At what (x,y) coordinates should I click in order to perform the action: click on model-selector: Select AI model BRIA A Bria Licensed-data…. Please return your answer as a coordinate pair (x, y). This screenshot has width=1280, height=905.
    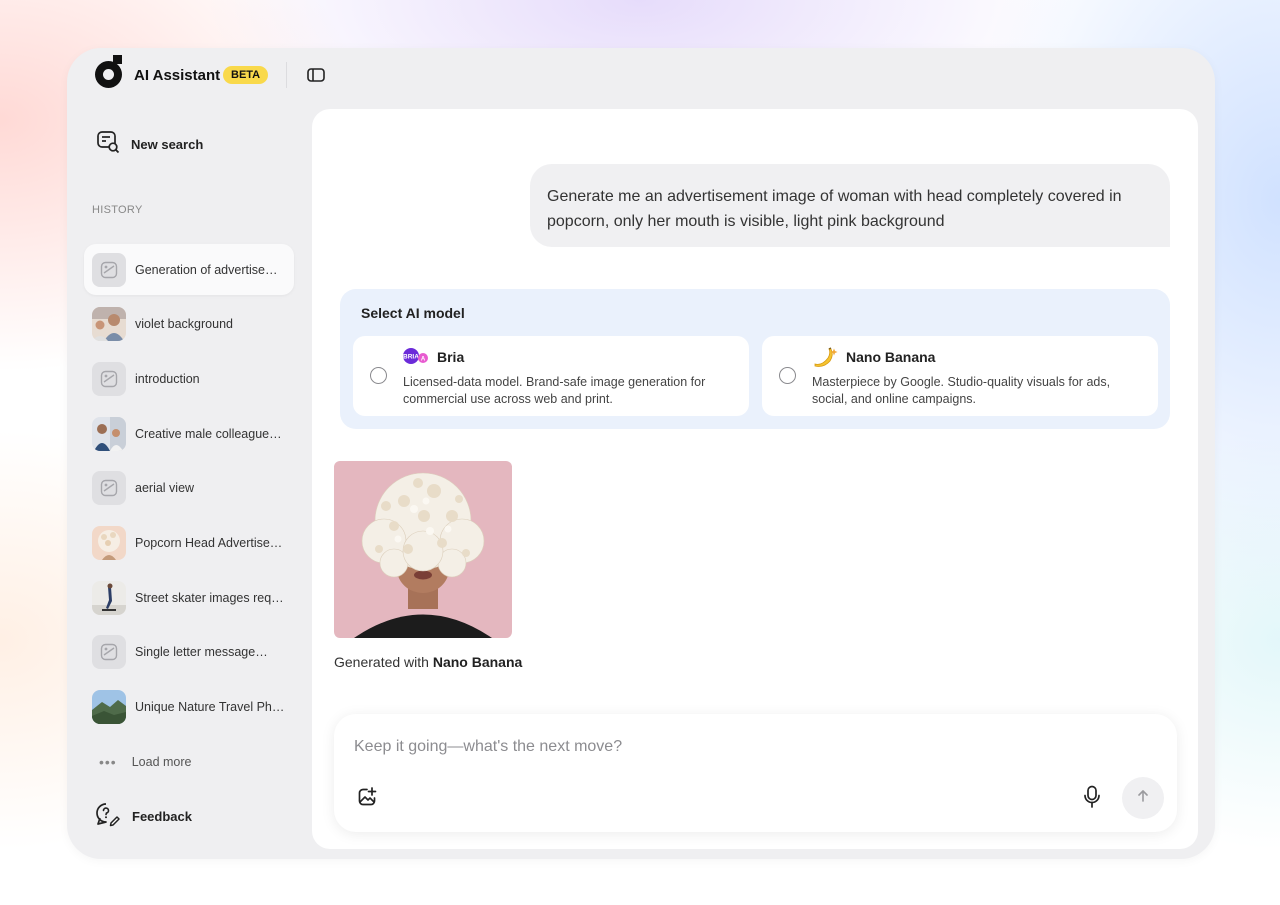
    Looking at the image, I should click on (755, 359).